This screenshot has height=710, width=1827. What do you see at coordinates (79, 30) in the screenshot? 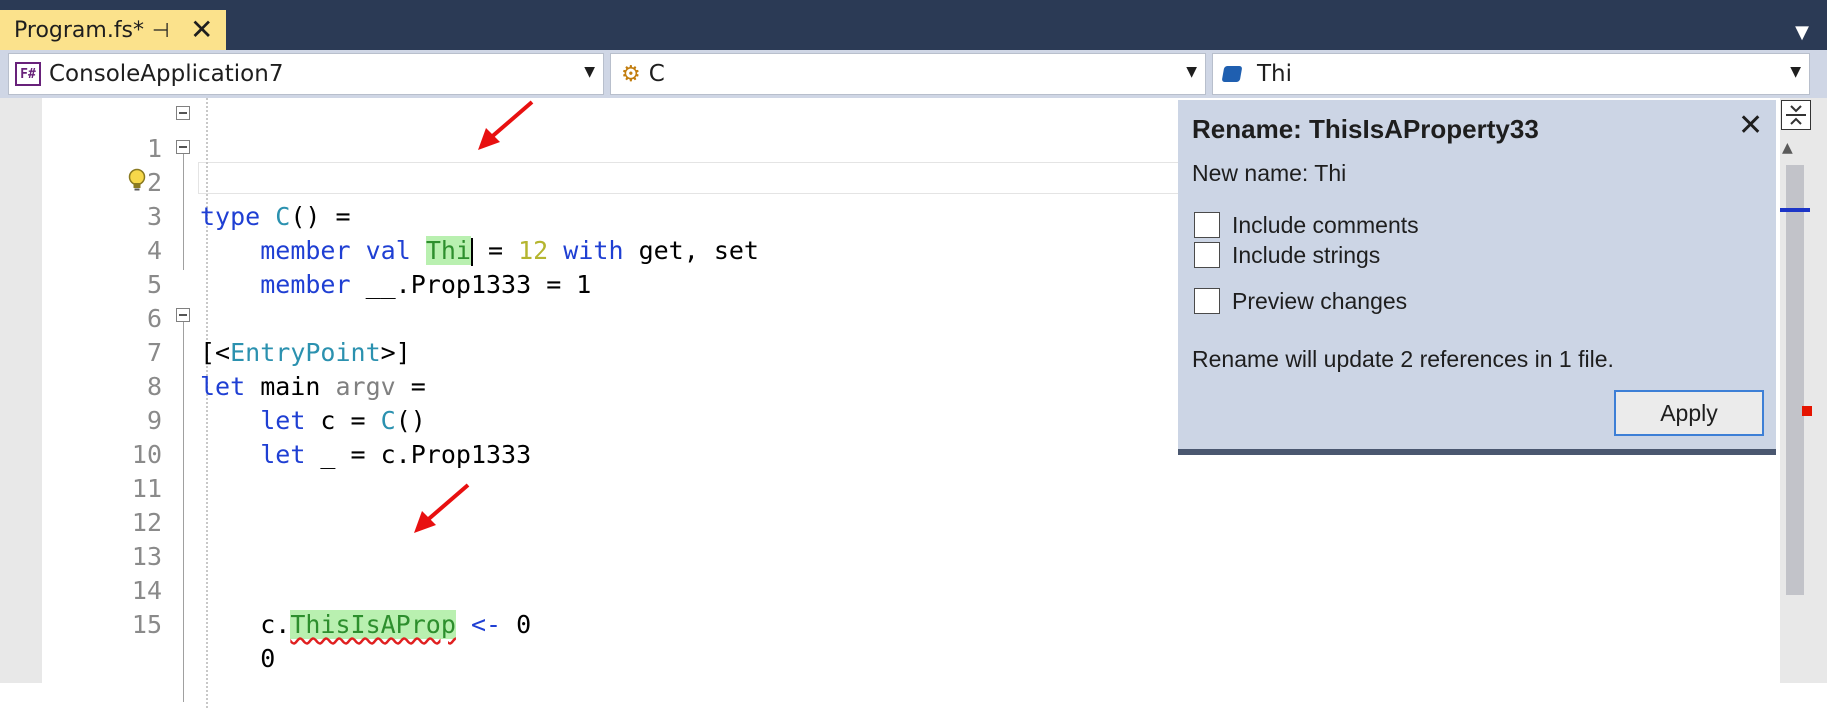
I see `tab-title: Program.fs*` at bounding box center [79, 30].